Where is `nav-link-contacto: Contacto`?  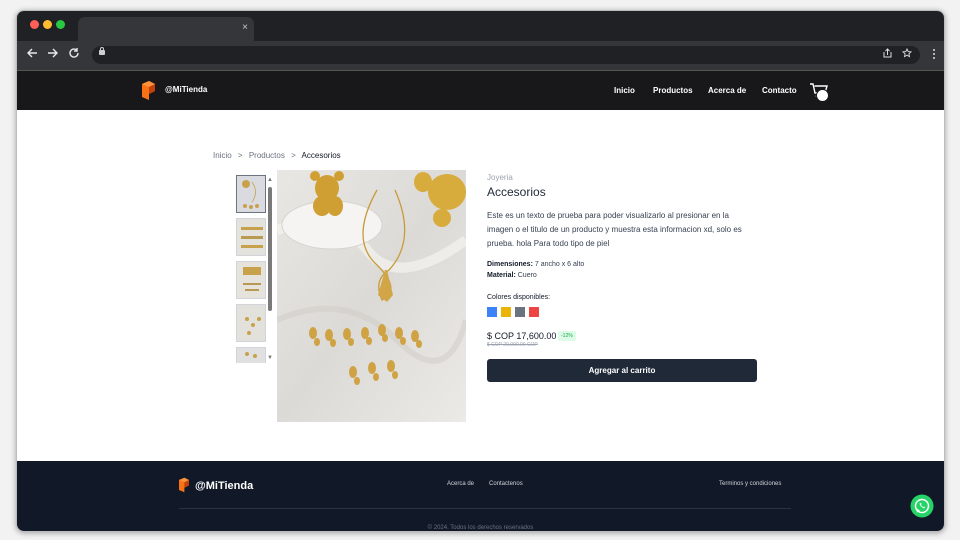 nav-link-contacto: Contacto is located at coordinates (779, 90).